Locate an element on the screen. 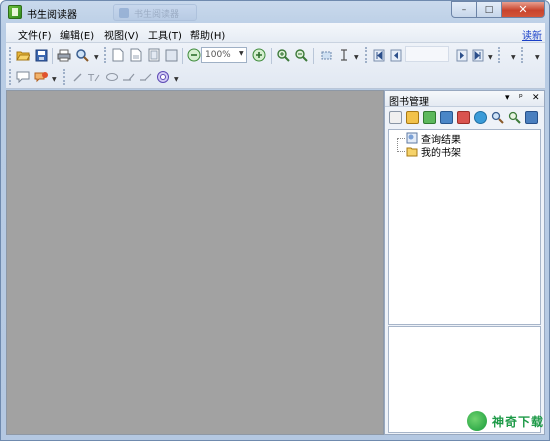 This screenshot has height=441, width=550. watermark-logo-icon is located at coordinates (477, 421).